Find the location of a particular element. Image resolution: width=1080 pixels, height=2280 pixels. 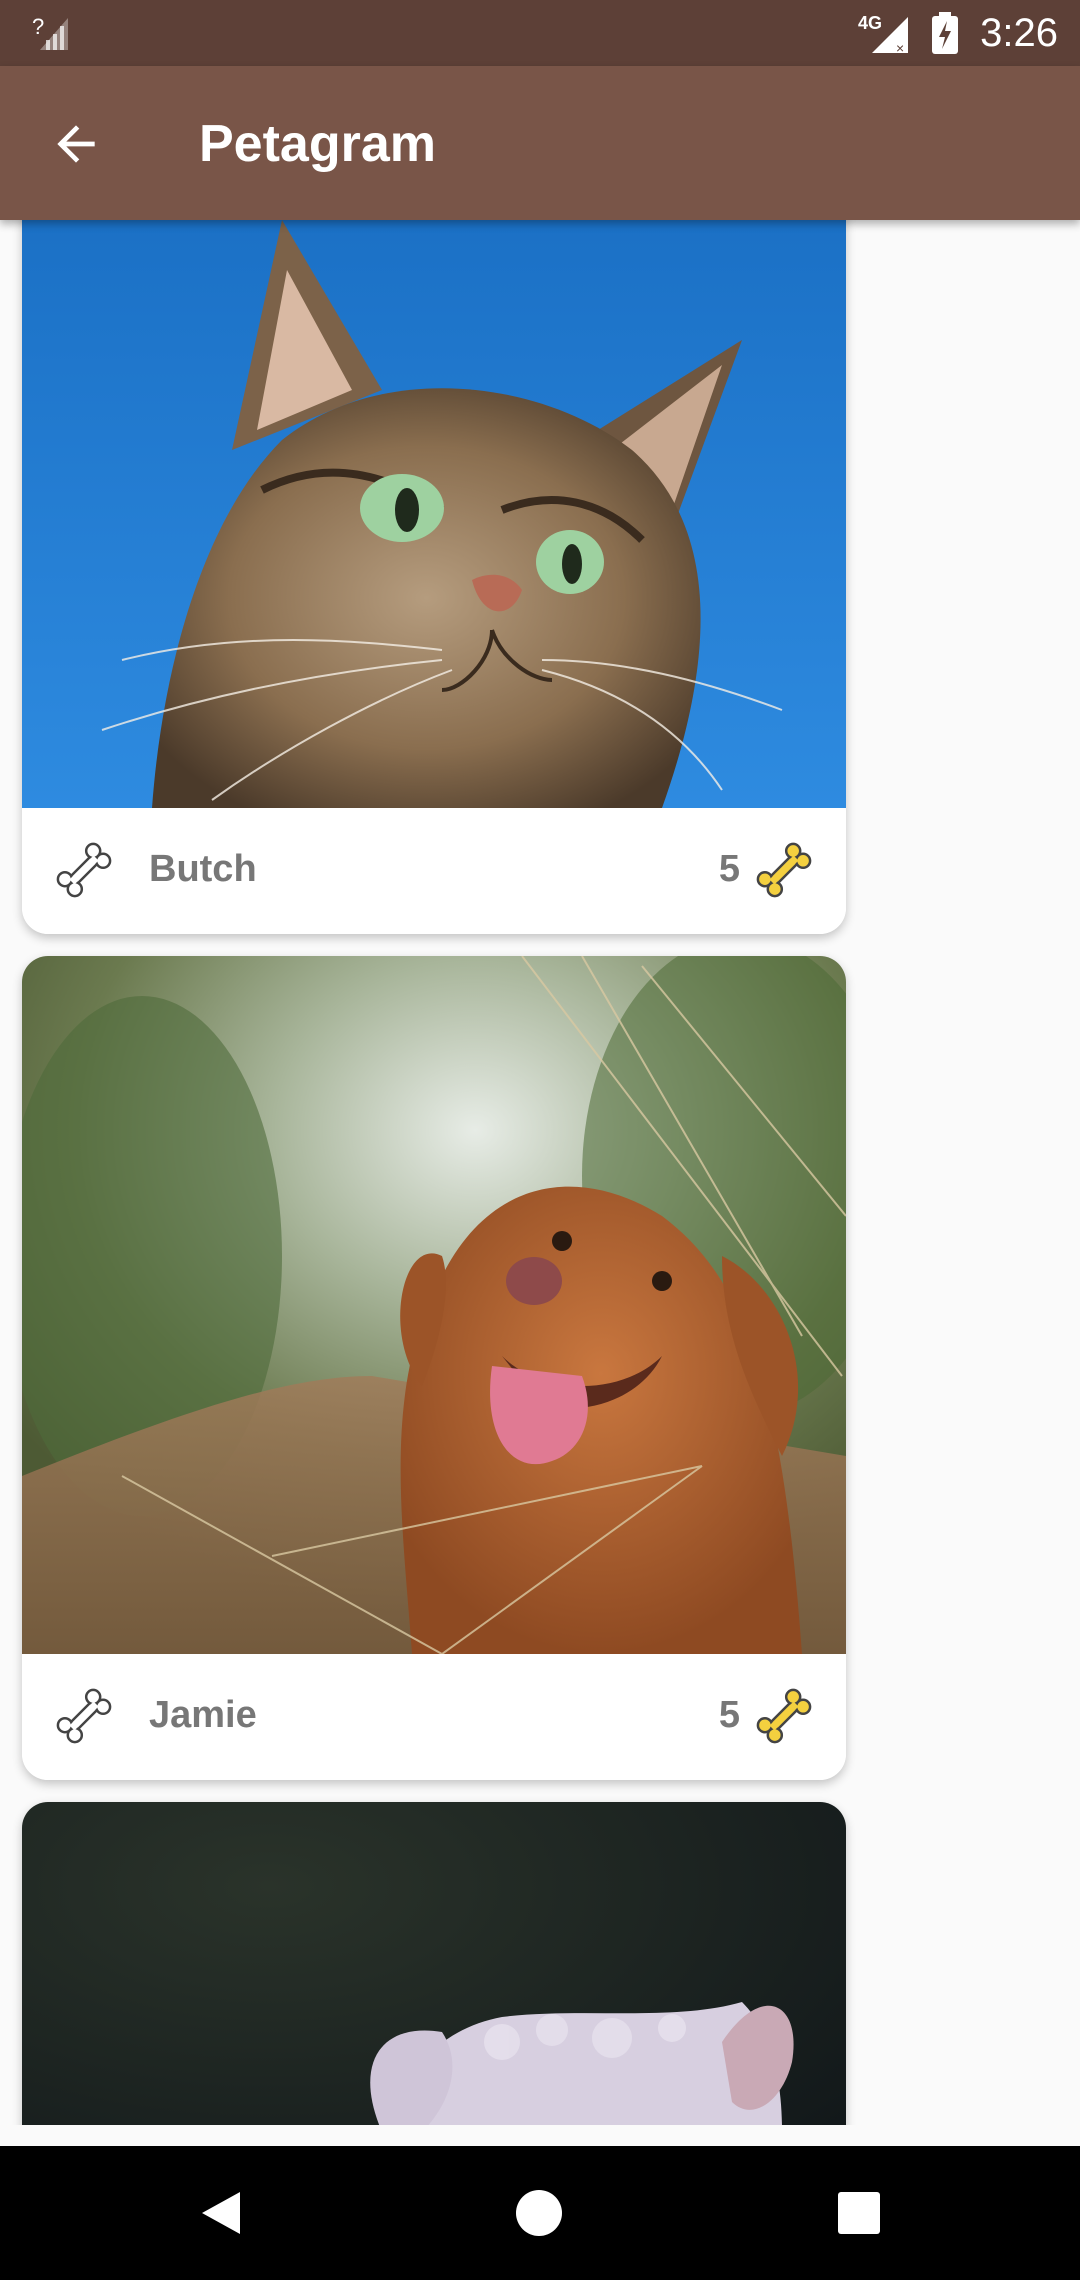

navigation-bar is located at coordinates (540, 2213).